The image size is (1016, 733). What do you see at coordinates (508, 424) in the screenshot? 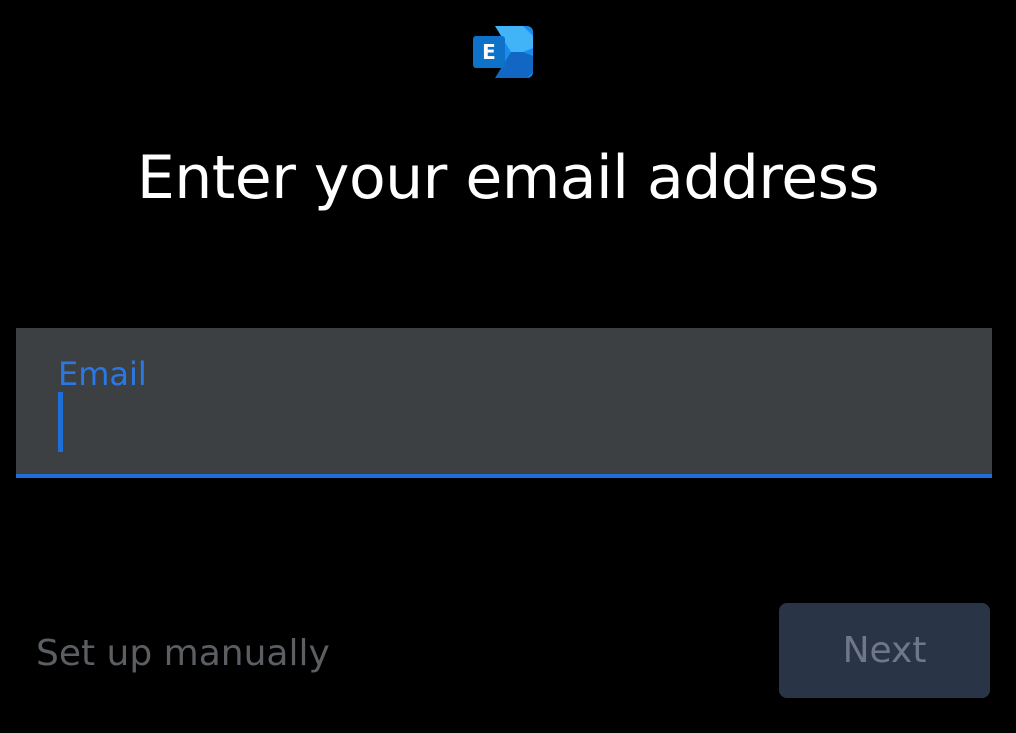
I see `email-input` at bounding box center [508, 424].